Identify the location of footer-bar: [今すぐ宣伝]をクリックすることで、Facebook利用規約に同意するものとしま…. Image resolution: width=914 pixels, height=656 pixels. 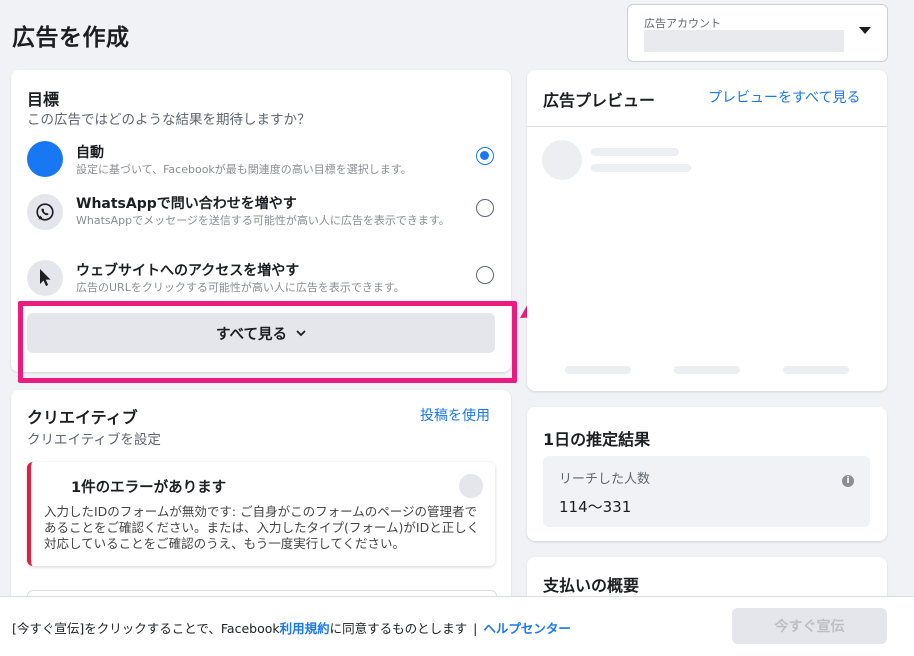
(457, 626).